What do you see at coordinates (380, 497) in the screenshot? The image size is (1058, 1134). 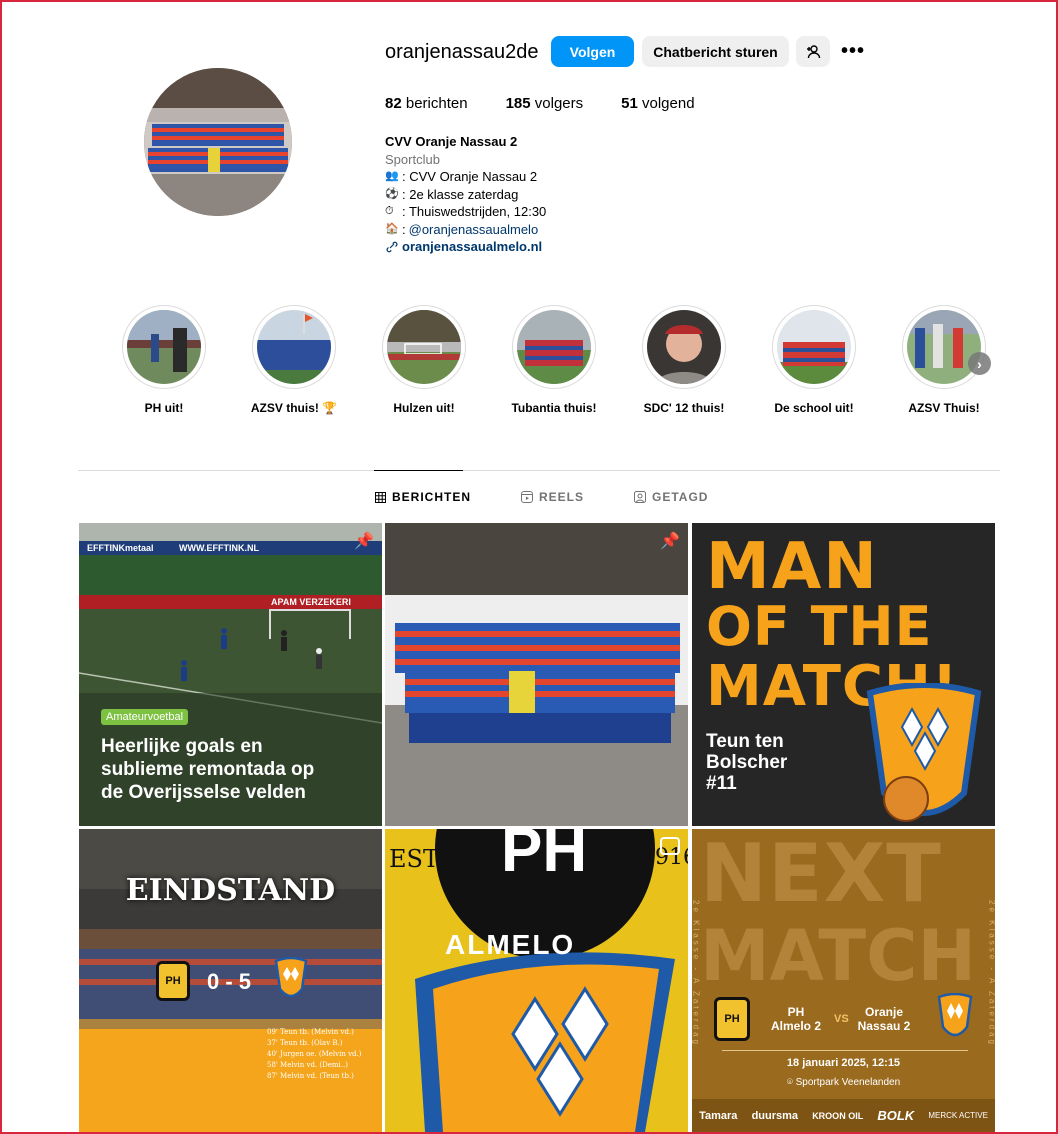 I see `grid-icon` at bounding box center [380, 497].